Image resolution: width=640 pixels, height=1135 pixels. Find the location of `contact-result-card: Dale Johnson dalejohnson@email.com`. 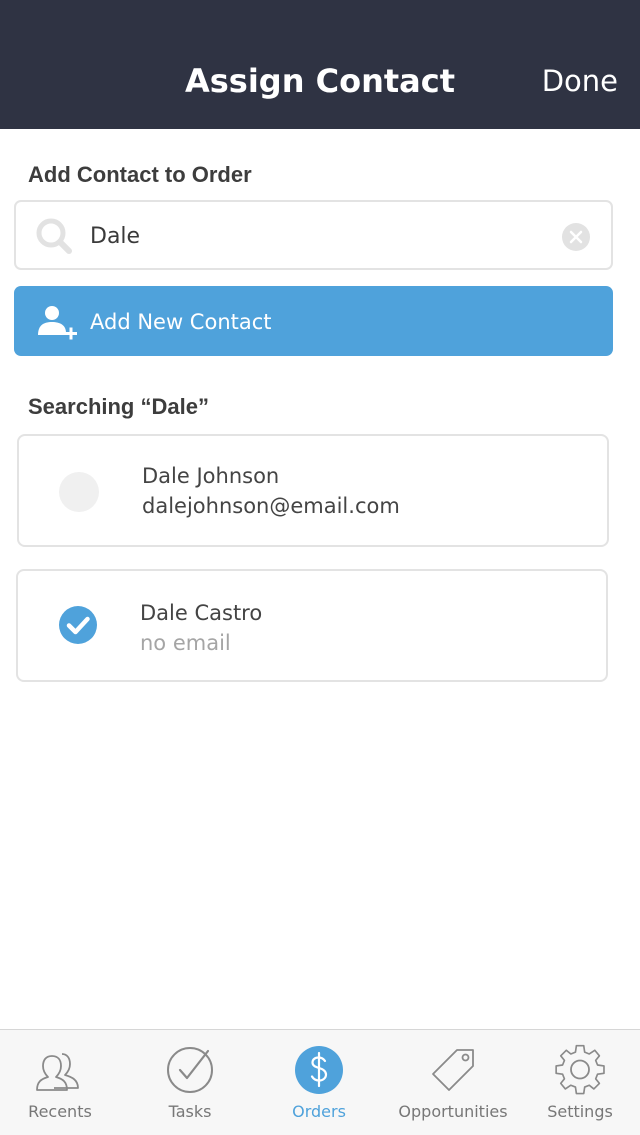

contact-result-card: Dale Johnson dalejohnson@email.com is located at coordinates (313, 490).